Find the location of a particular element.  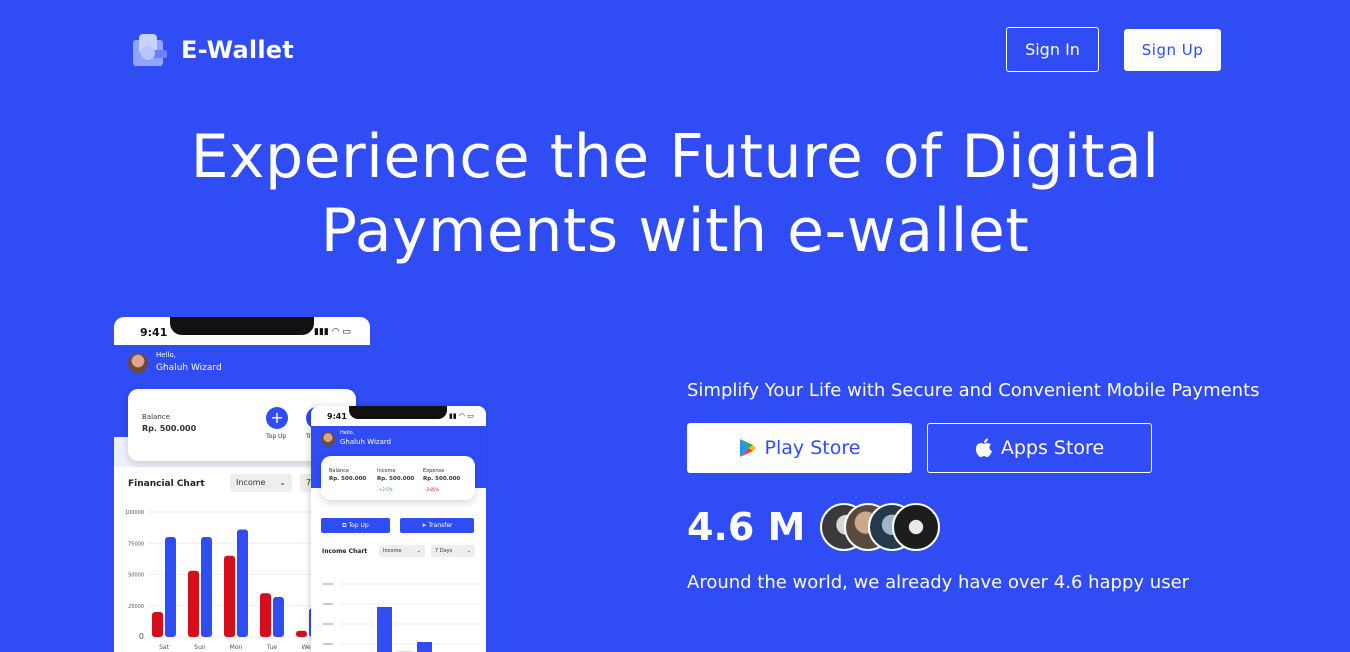

income-change: +2.5% is located at coordinates (386, 489).